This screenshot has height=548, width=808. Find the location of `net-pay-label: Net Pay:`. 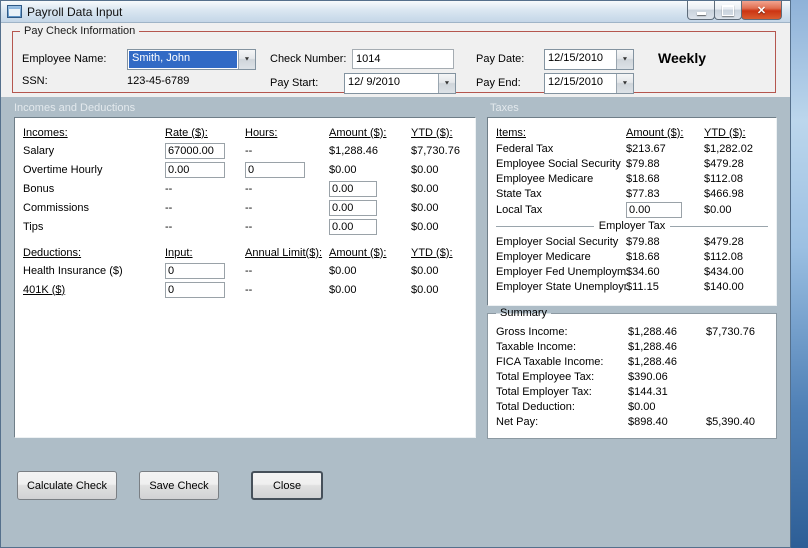

net-pay-label: Net Pay: is located at coordinates (517, 421).